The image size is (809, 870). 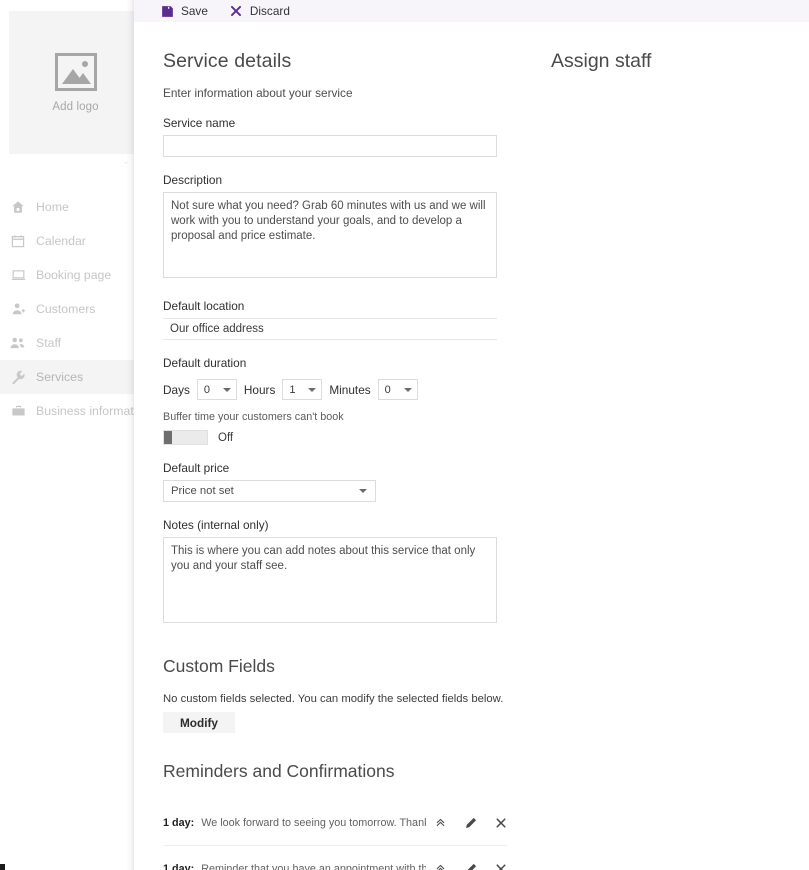 What do you see at coordinates (18, 309) in the screenshot?
I see `person-add-icon` at bounding box center [18, 309].